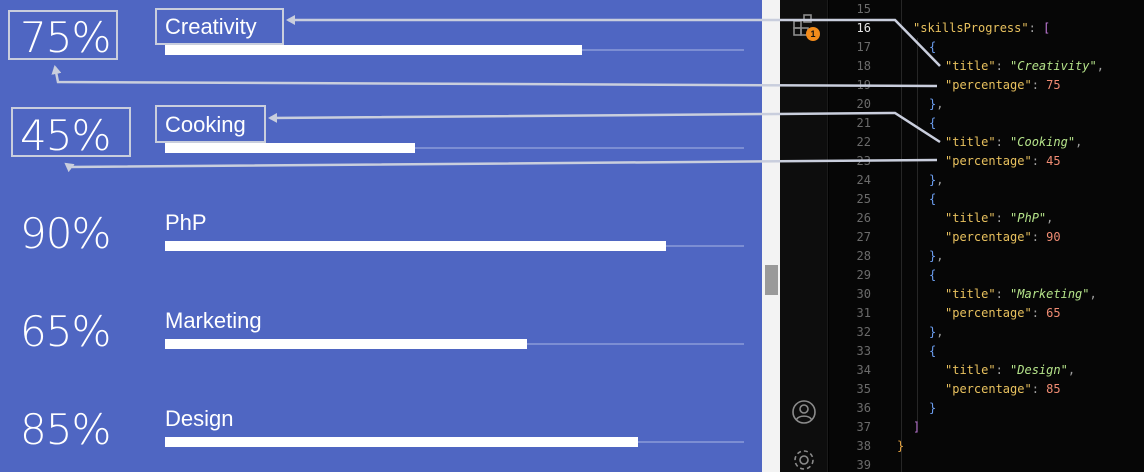 The width and height of the screenshot is (1144, 472). What do you see at coordinates (213, 320) in the screenshot?
I see `skill-title: Marketing` at bounding box center [213, 320].